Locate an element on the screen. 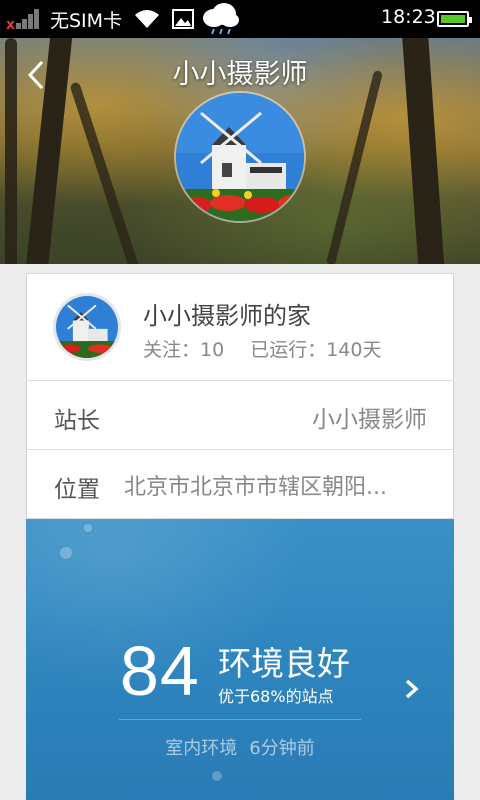 Image resolution: width=480 pixels, height=800 pixels. owner-row: 站长 小小摄影师 is located at coordinates (240, 415).